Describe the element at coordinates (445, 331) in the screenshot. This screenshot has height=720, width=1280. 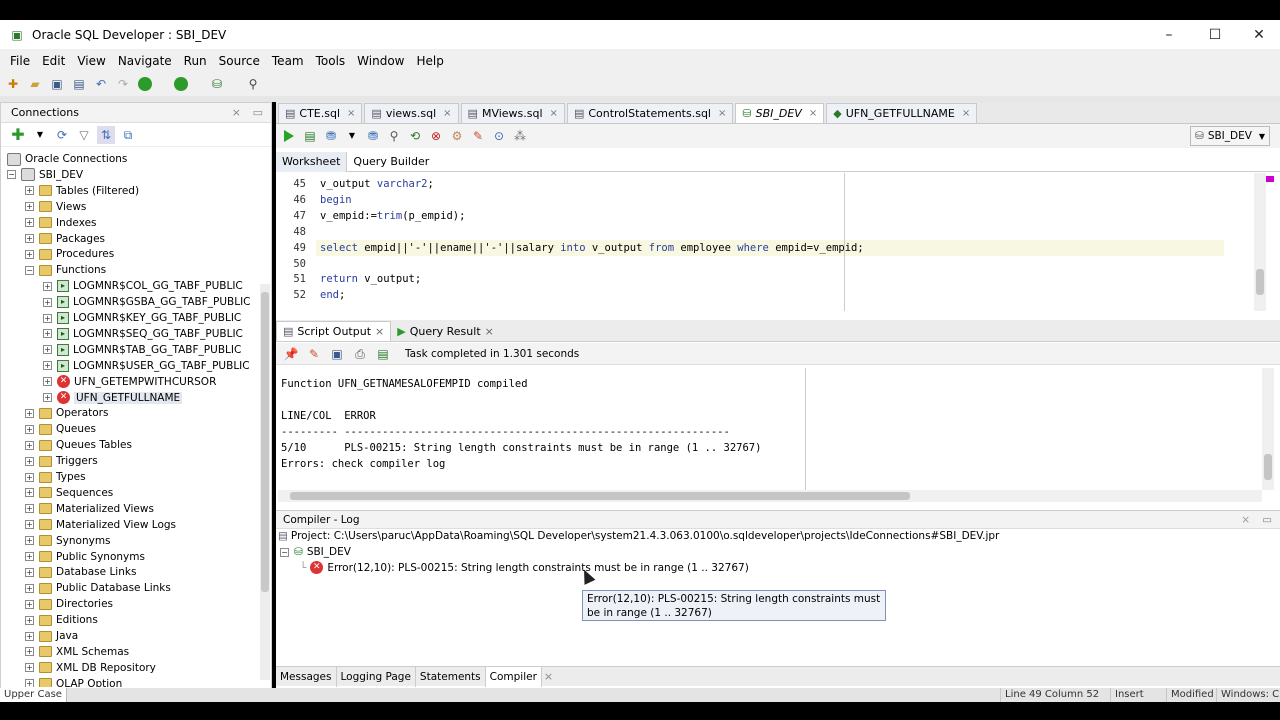
I see `tab-query-result: ▶ Query Result ×` at that location.